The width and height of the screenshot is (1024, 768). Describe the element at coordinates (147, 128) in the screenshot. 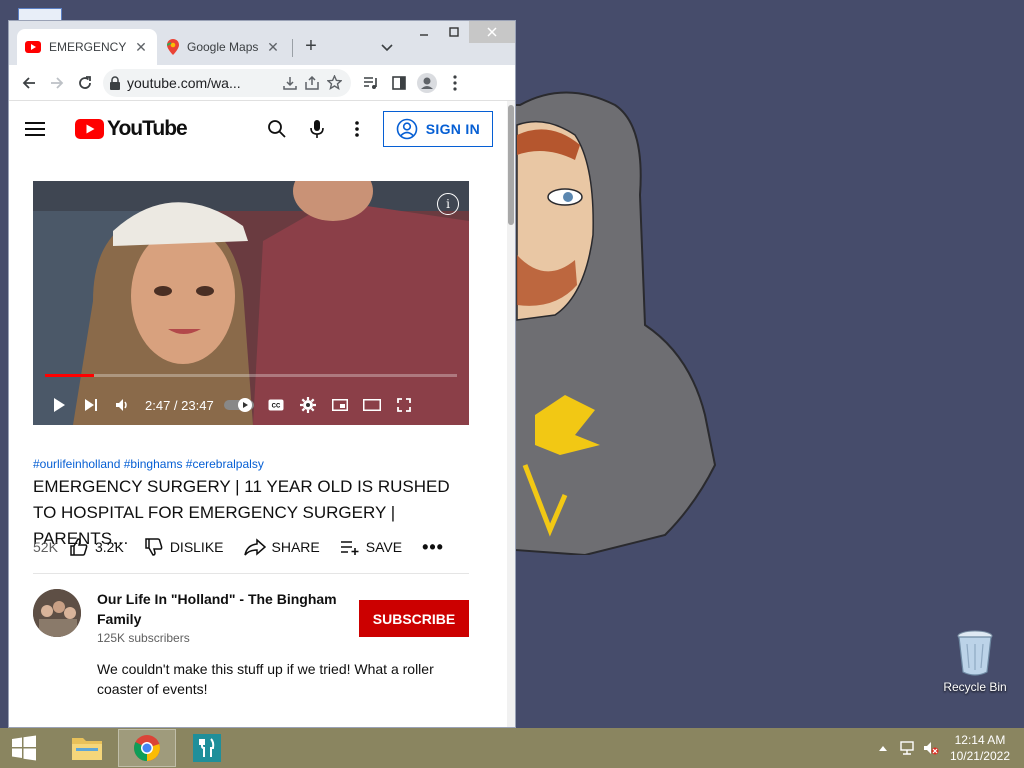

I see `youtube-logo-text: YouTube` at that location.